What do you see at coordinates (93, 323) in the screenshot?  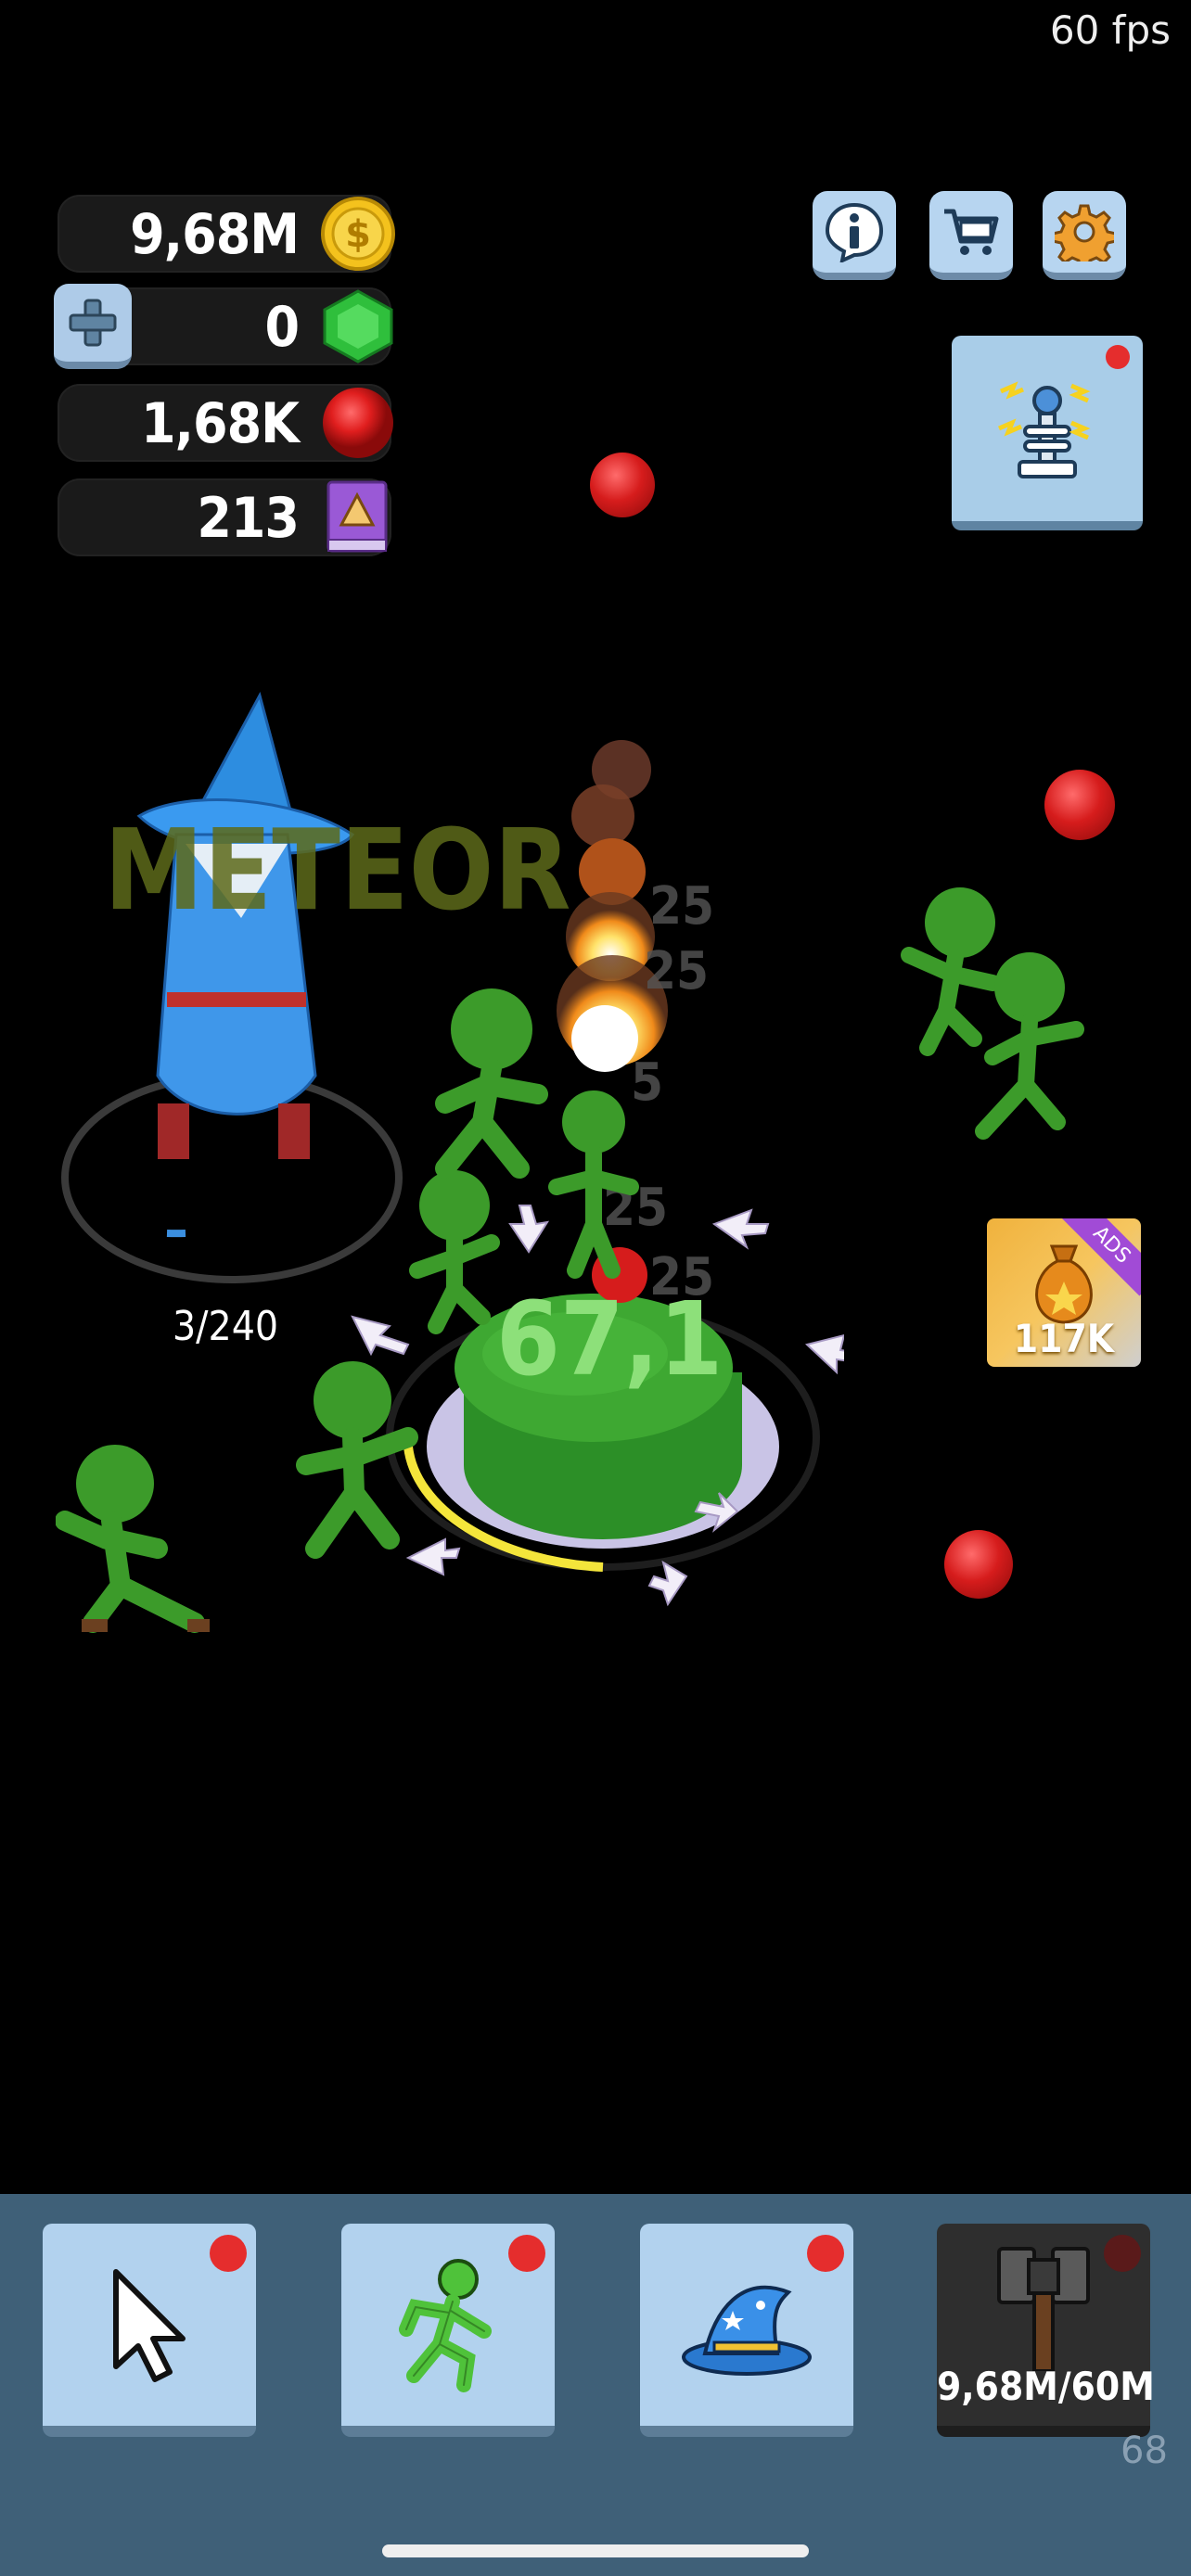 I see `plus-icon` at bounding box center [93, 323].